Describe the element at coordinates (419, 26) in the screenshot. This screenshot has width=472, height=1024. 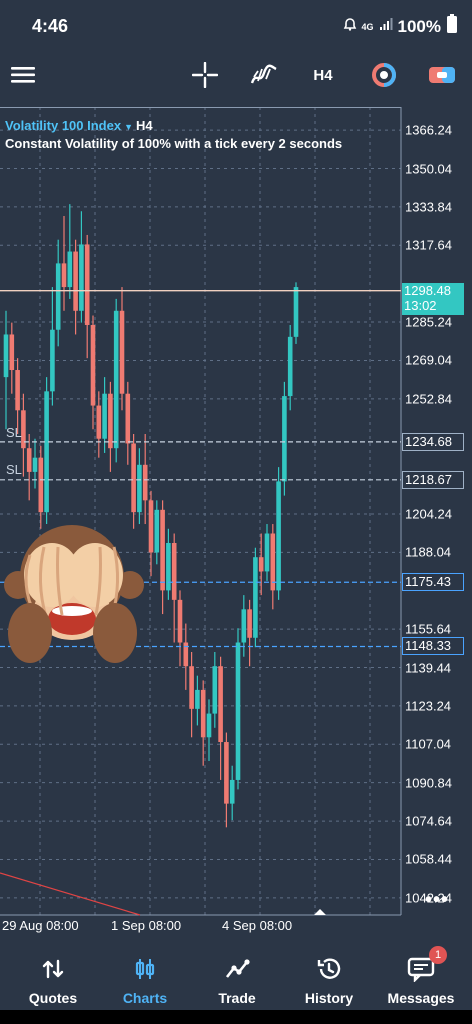
I see `battery-level: 100%` at that location.